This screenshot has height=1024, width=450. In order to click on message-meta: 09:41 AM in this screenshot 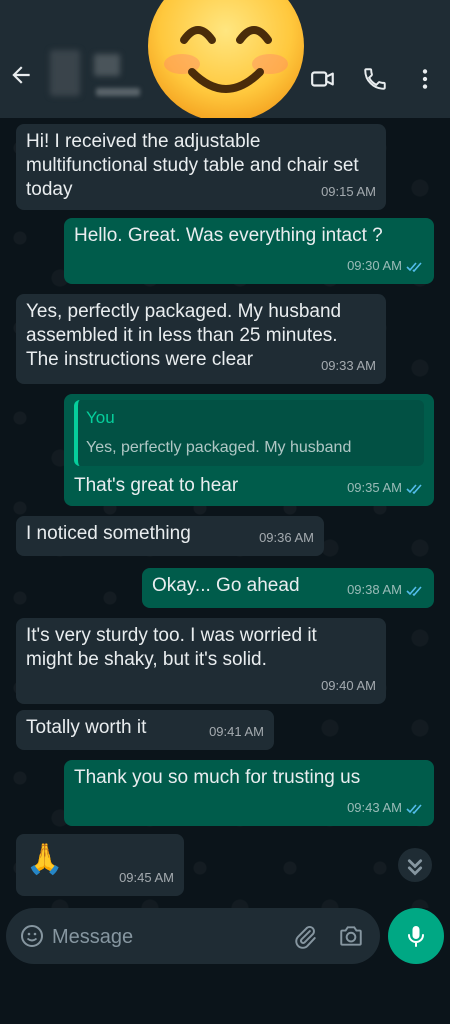, I will do `click(236, 732)`.